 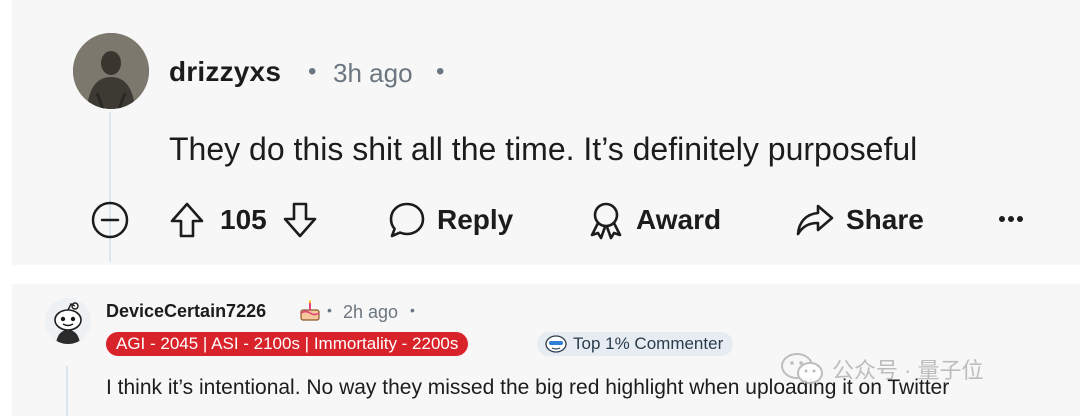 What do you see at coordinates (67, 391) in the screenshot?
I see `thread-line` at bounding box center [67, 391].